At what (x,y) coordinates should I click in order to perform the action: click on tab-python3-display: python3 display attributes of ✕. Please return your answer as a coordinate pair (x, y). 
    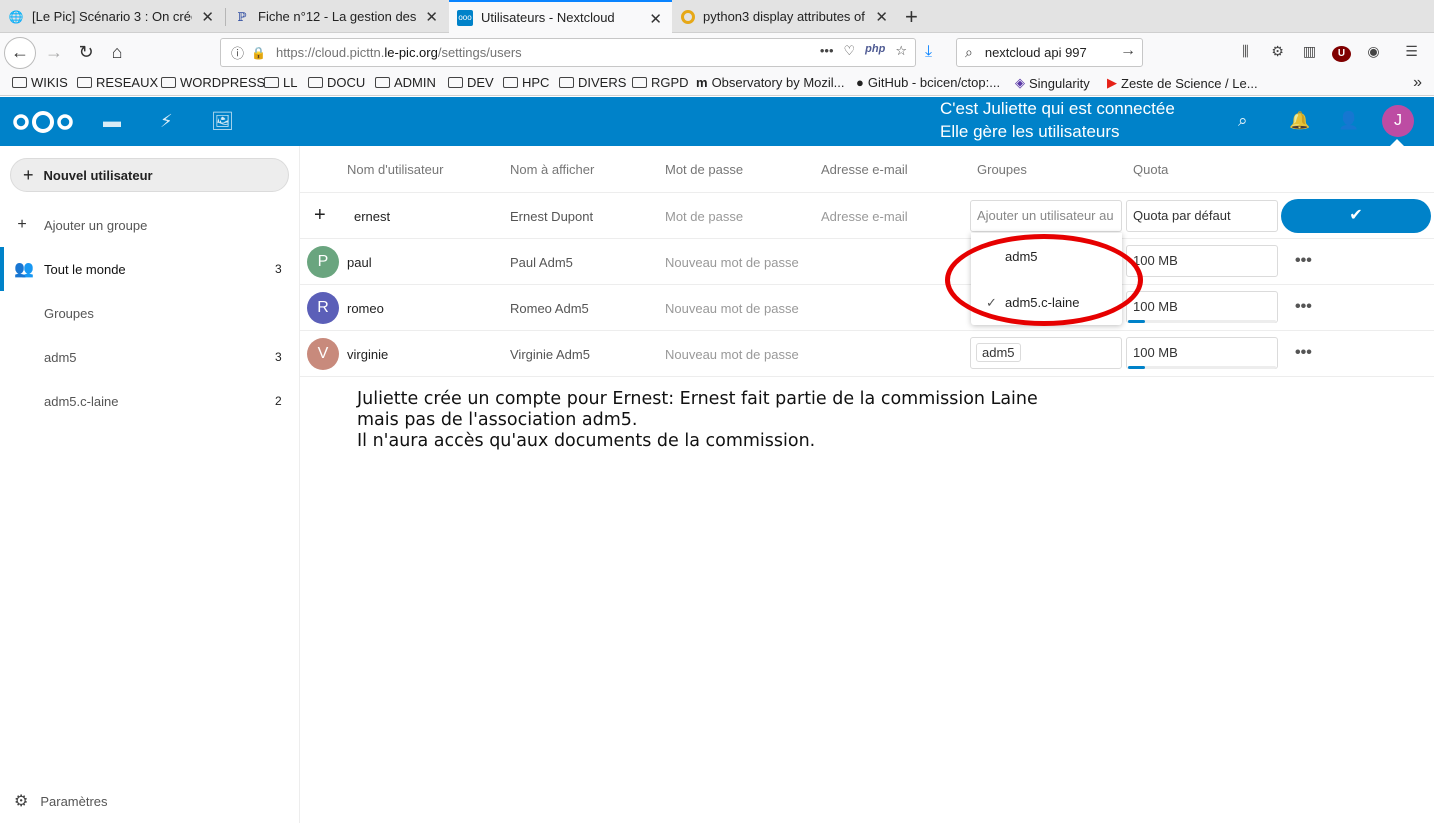
    Looking at the image, I should click on (785, 16).